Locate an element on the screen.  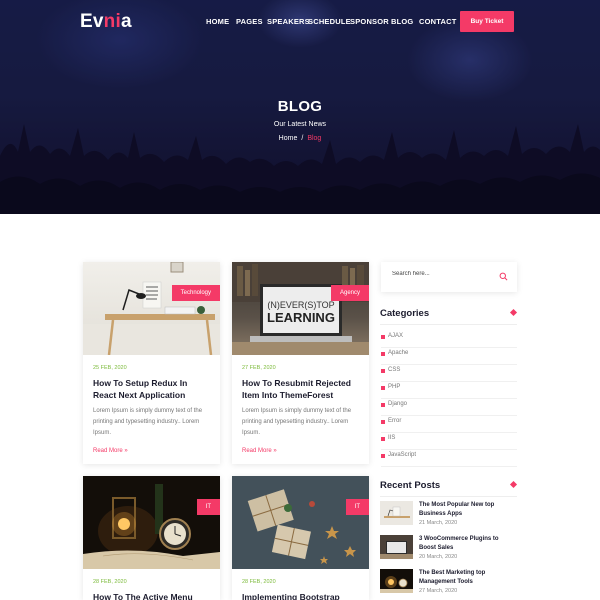
category-item-css: CSS is located at coordinates (449, 373).